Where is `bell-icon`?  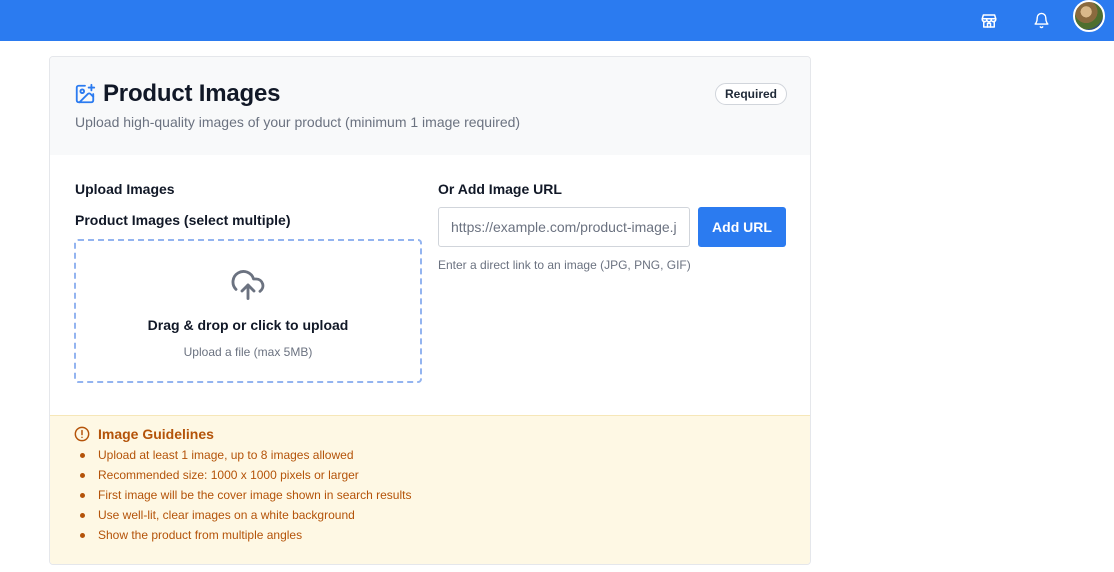 bell-icon is located at coordinates (1041, 20).